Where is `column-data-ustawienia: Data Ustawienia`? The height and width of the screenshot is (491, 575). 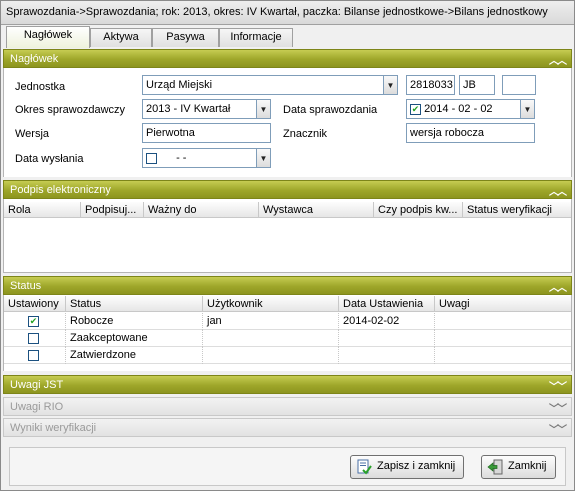 column-data-ustawienia: Data Ustawienia is located at coordinates (387, 304).